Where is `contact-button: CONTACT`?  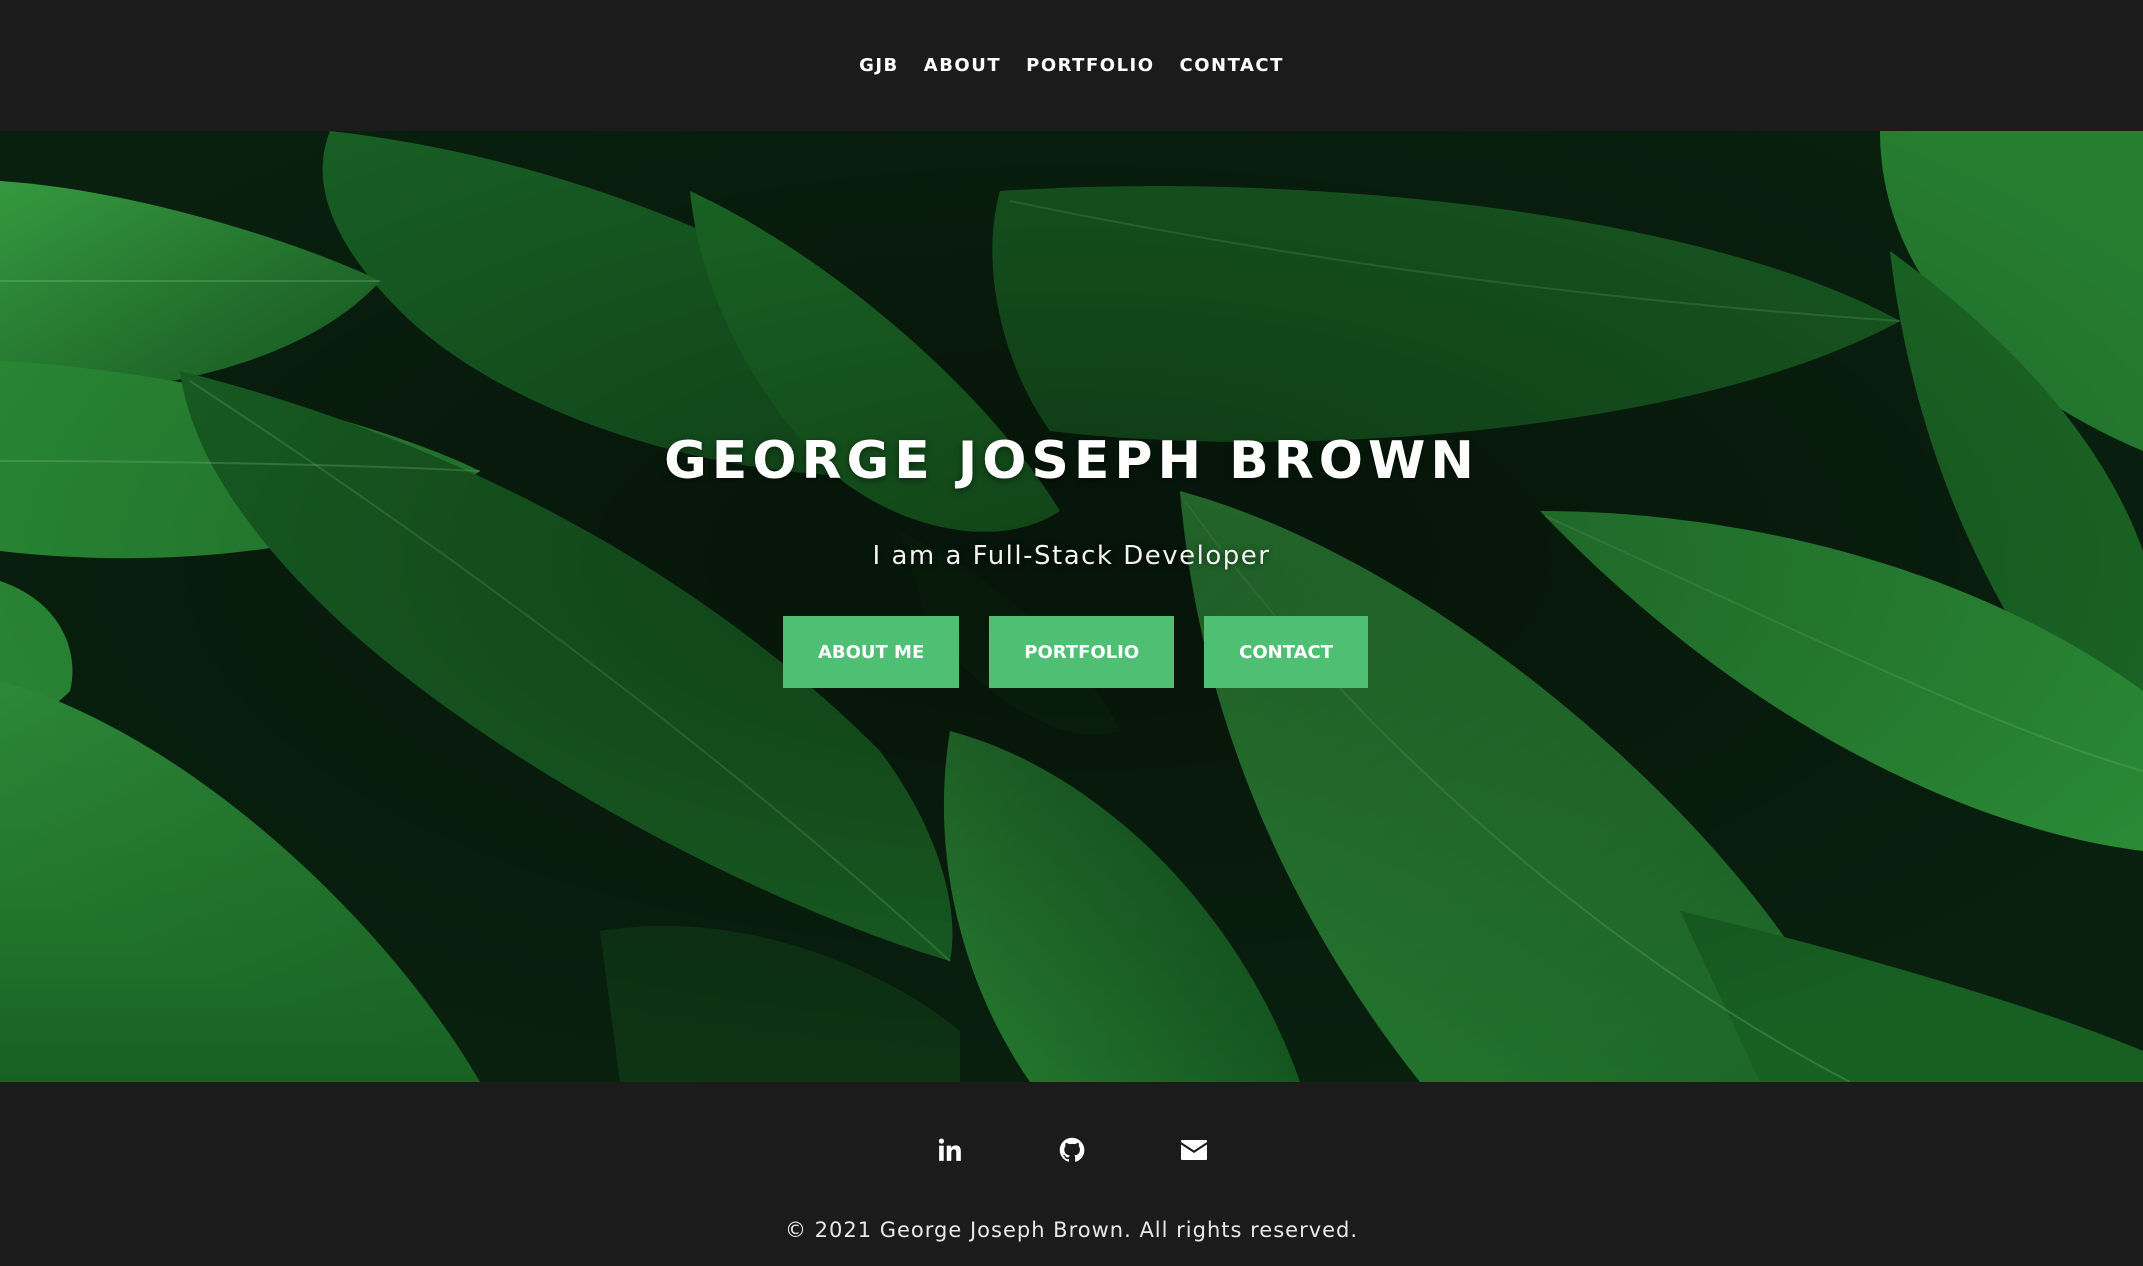
contact-button: CONTACT is located at coordinates (1286, 652).